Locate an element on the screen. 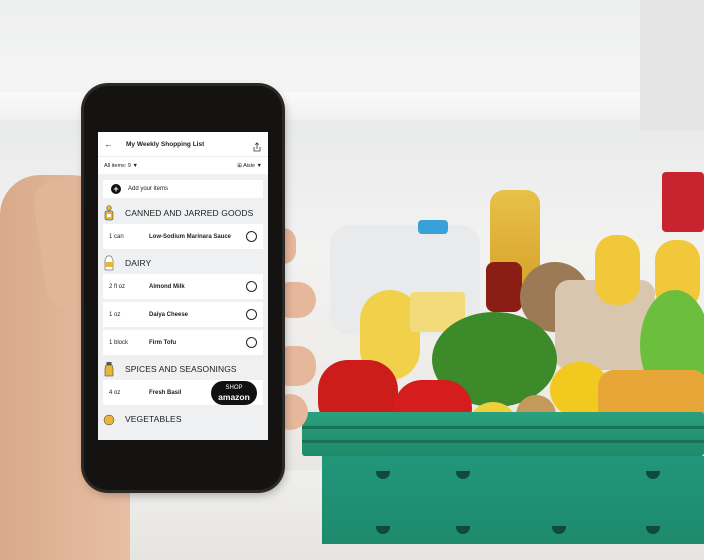 The width and height of the screenshot is (704, 560). category-header: VEGETABLES is located at coordinates (183, 419).